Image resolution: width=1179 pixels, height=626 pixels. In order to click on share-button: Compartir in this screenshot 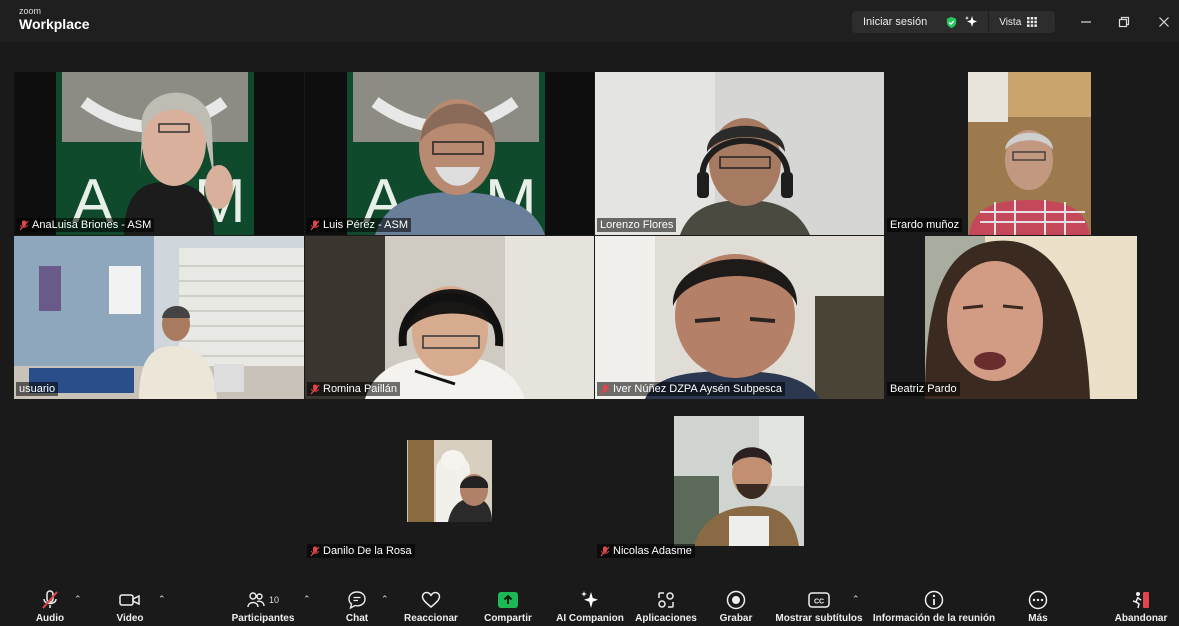, I will do `click(508, 604)`.